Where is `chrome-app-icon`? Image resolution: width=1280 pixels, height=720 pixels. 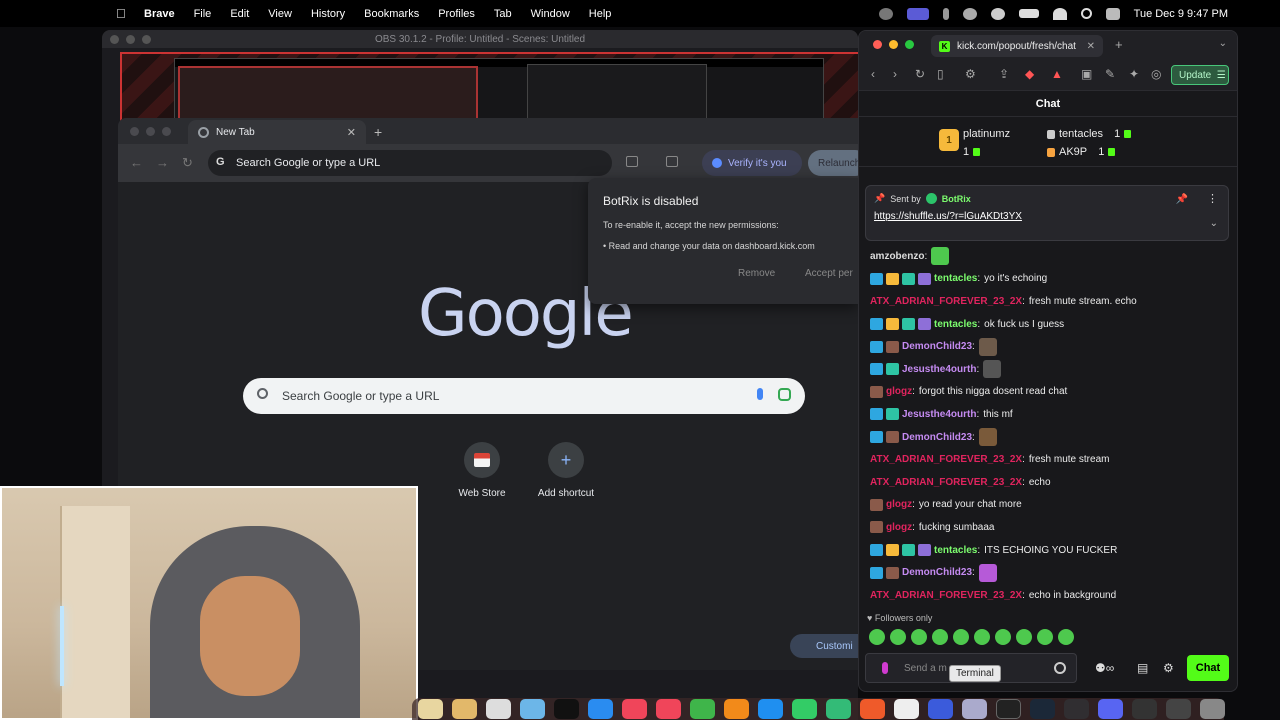 chrome-app-icon is located at coordinates (906, 709).